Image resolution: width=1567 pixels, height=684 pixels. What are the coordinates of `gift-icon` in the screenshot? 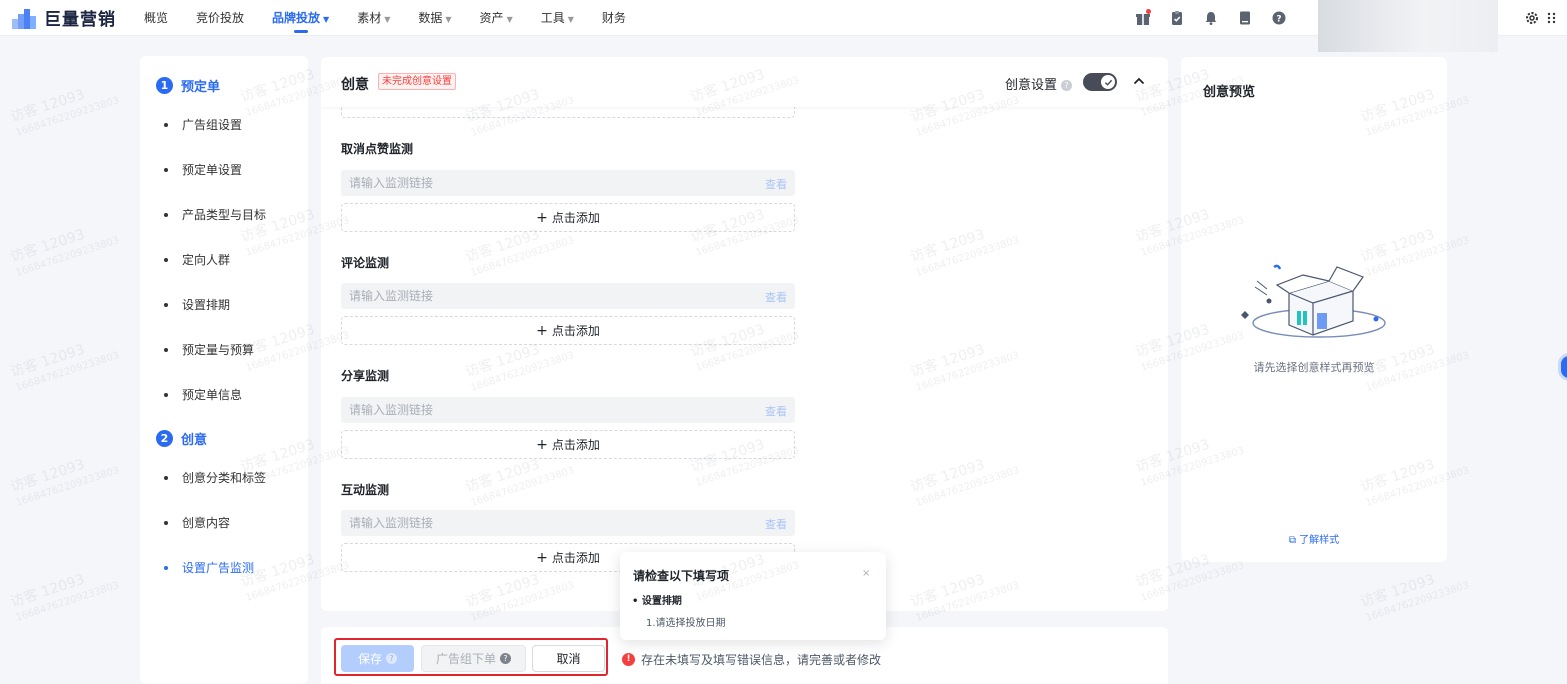 It's located at (1143, 18).